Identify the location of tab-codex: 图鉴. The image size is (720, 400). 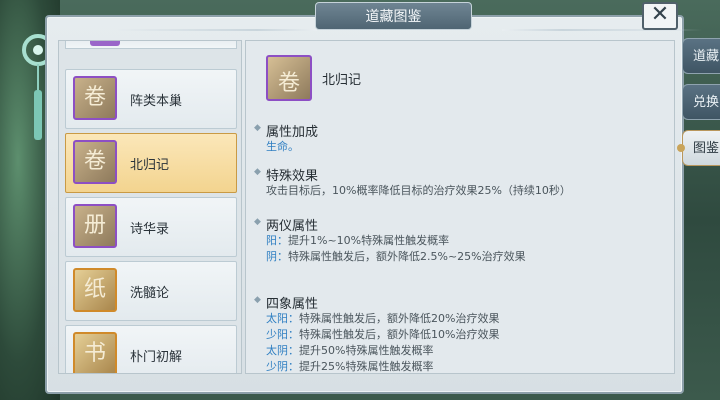
(698, 148).